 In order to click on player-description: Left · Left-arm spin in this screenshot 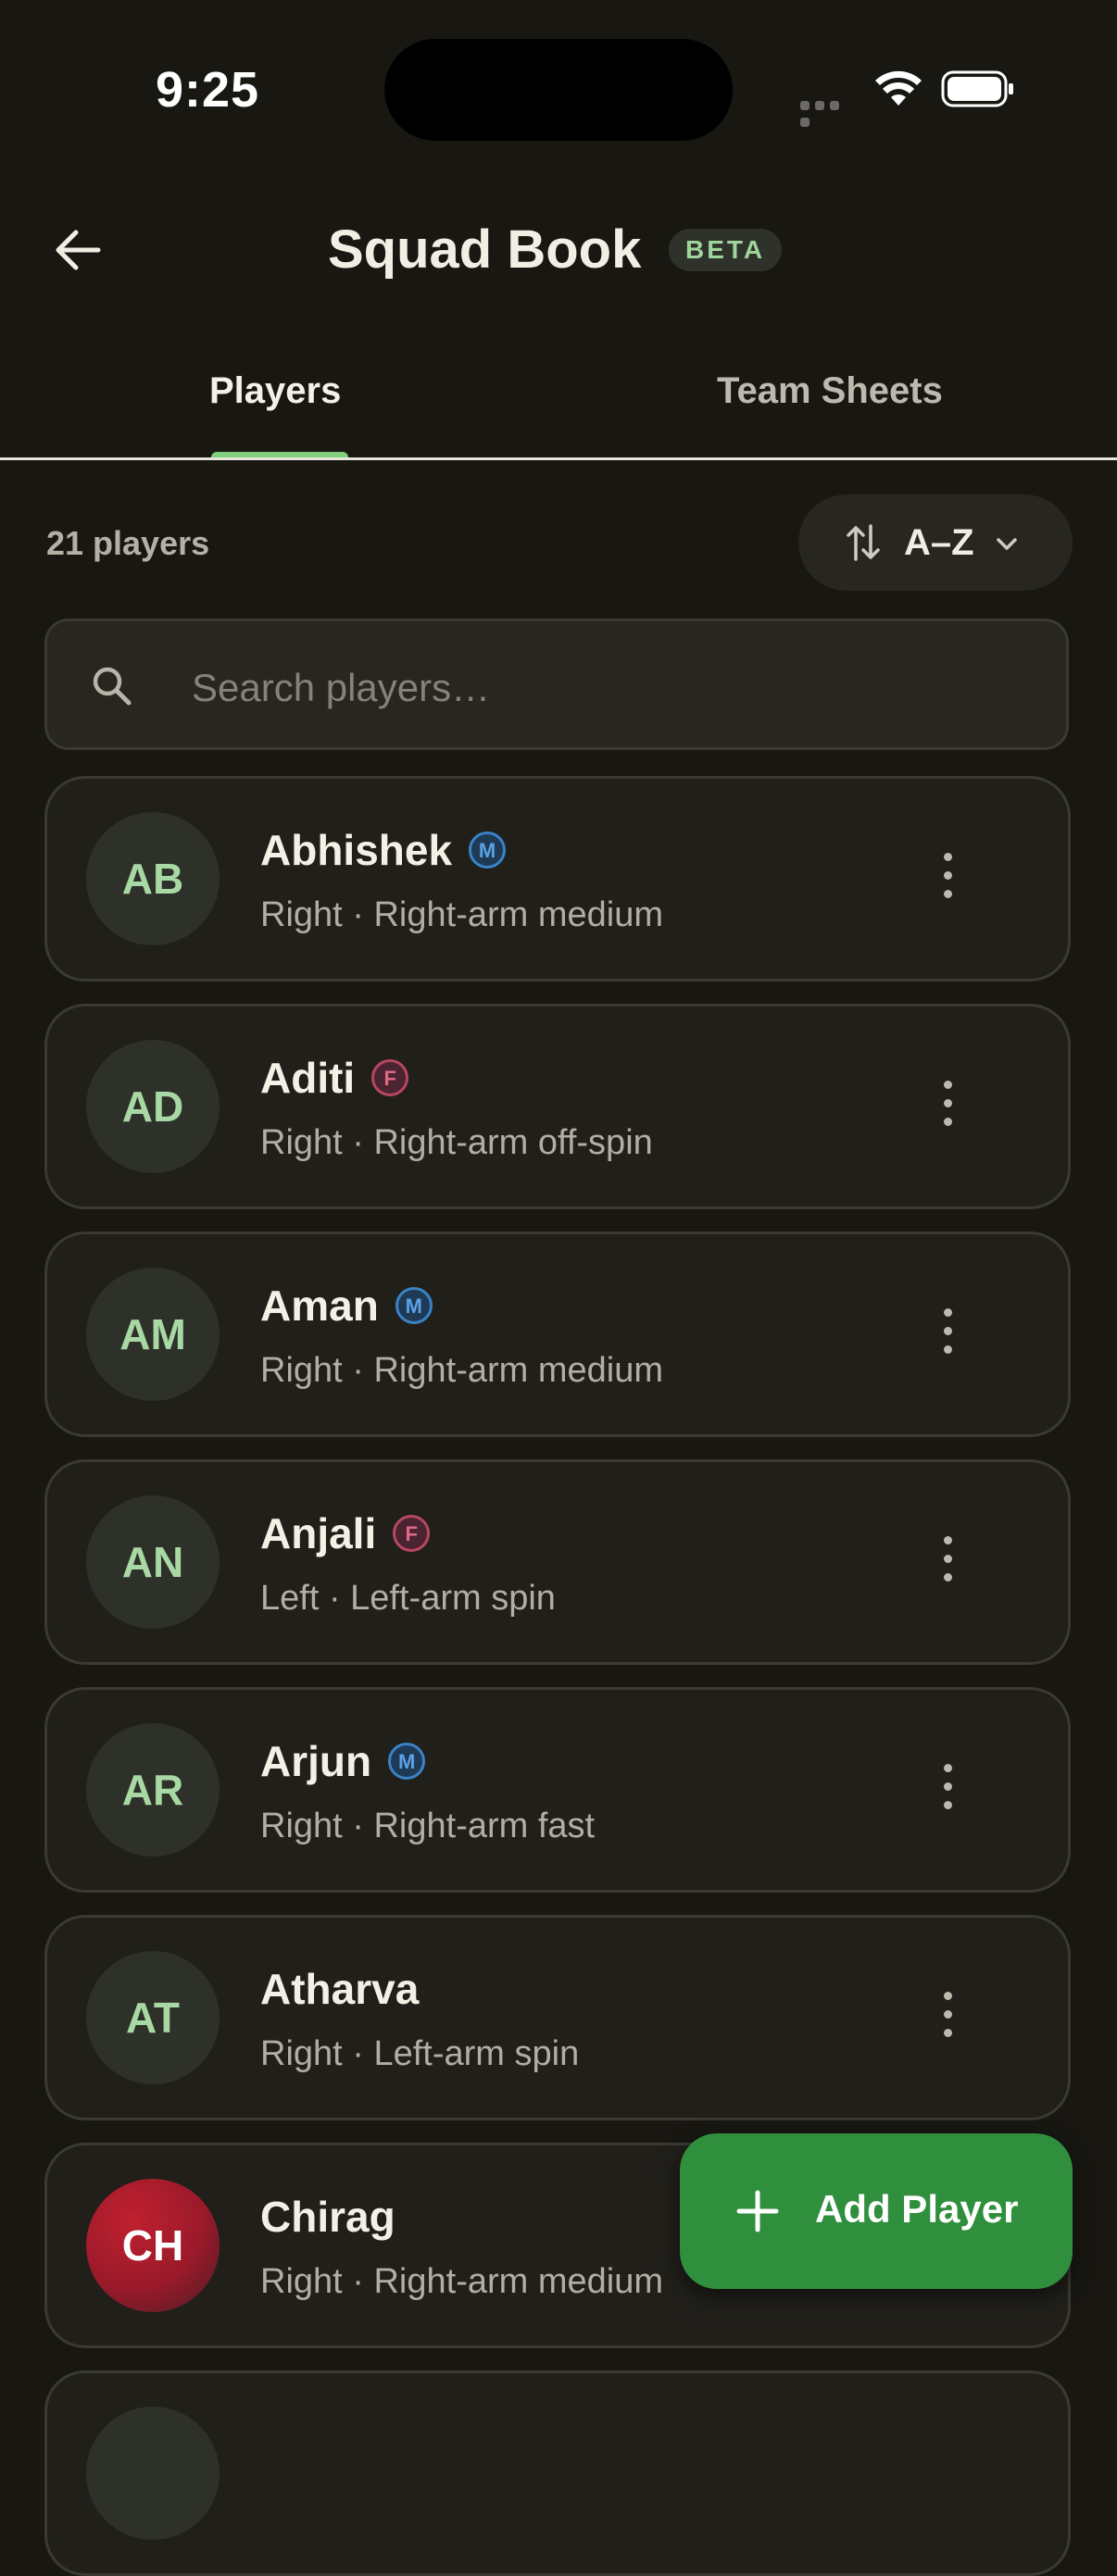, I will do `click(408, 1599)`.